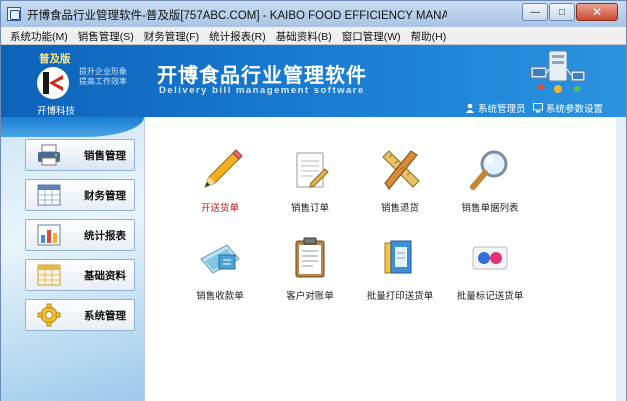 The width and height of the screenshot is (627, 401). I want to click on right-frame-edge, so click(621, 259).